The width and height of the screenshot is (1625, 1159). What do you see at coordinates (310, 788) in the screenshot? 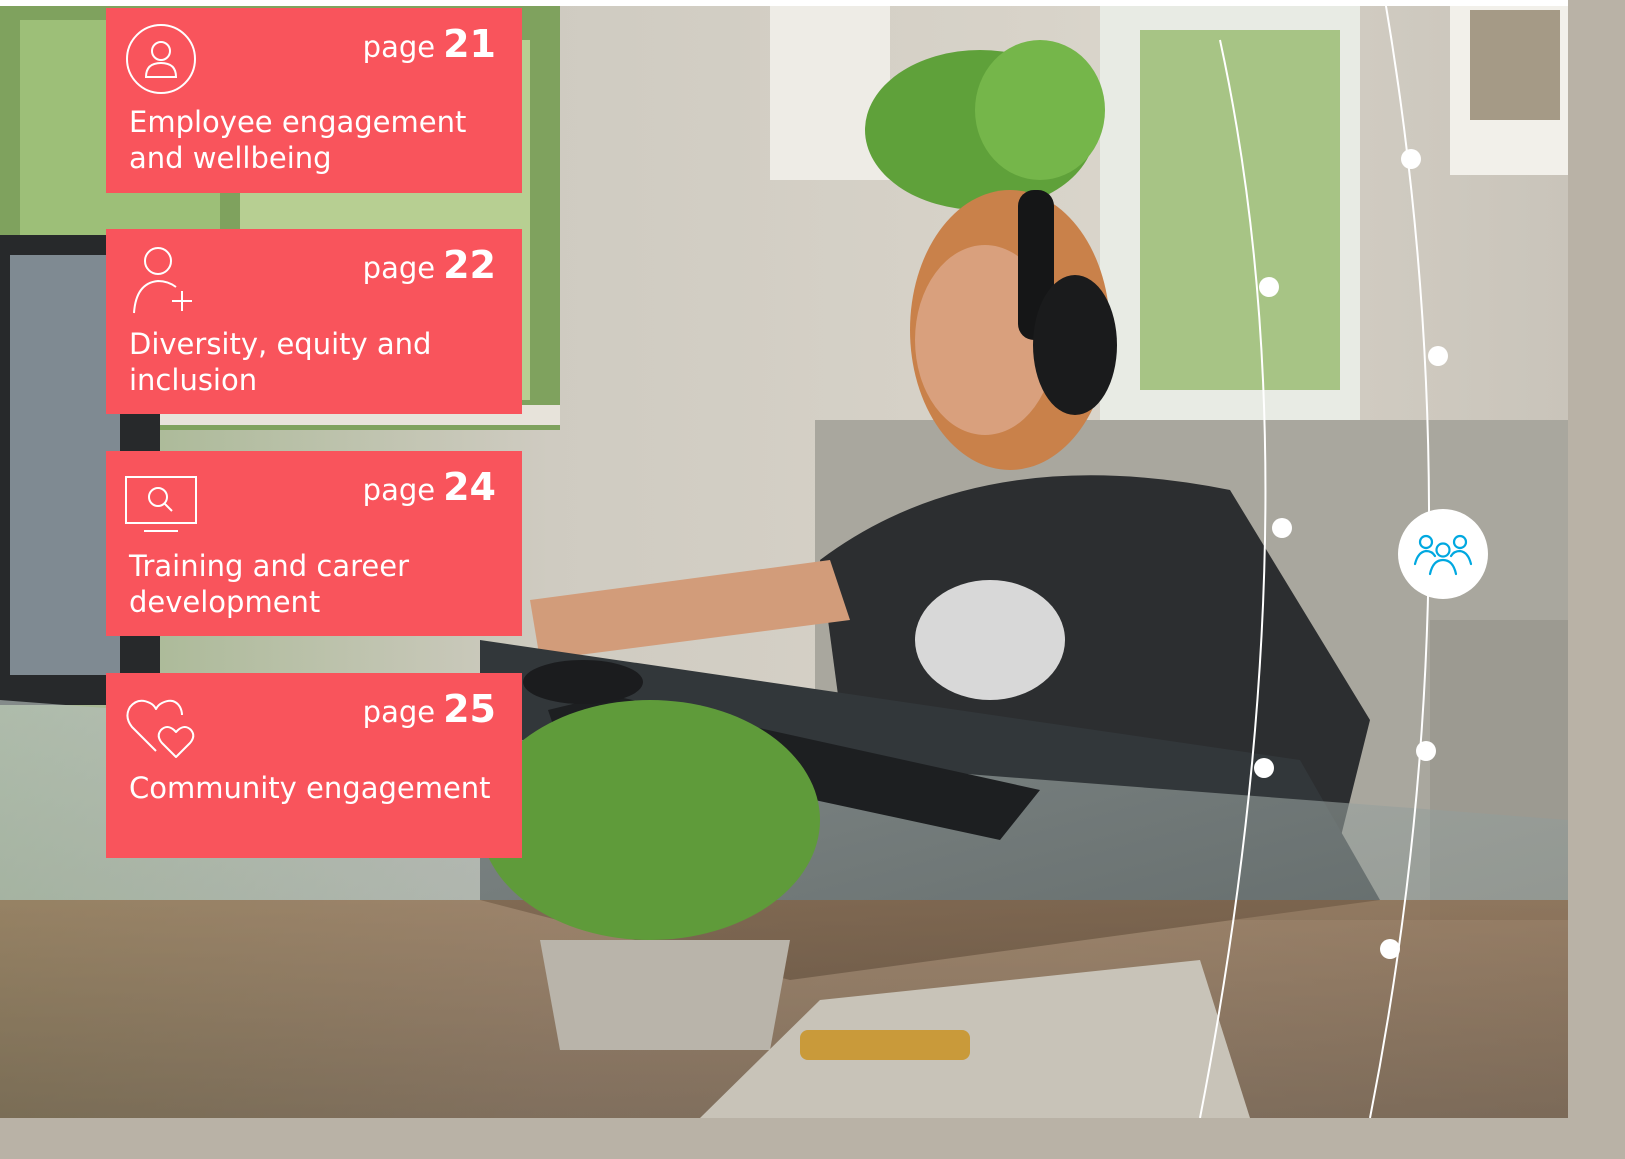
I see `card-title: Community engagement` at bounding box center [310, 788].